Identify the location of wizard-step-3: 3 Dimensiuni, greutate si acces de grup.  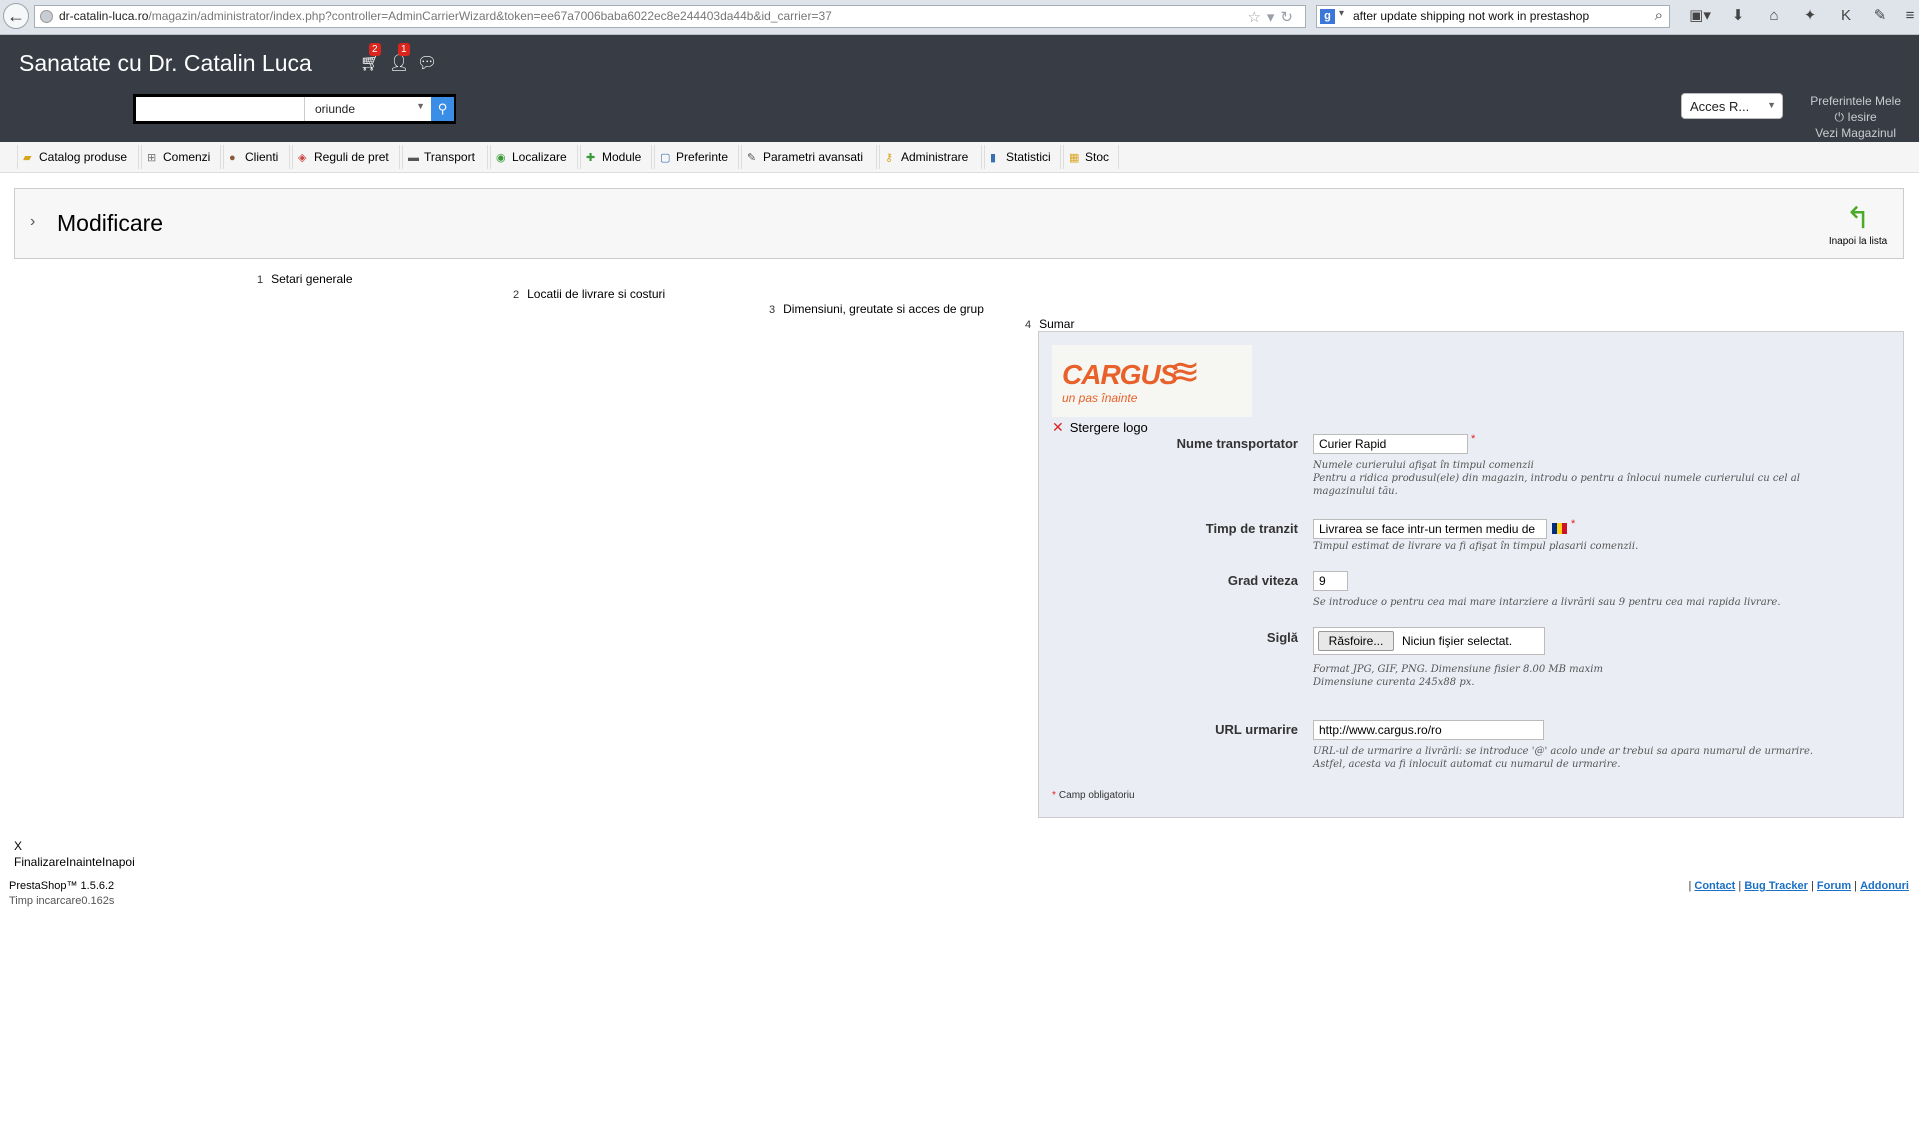
(876, 309).